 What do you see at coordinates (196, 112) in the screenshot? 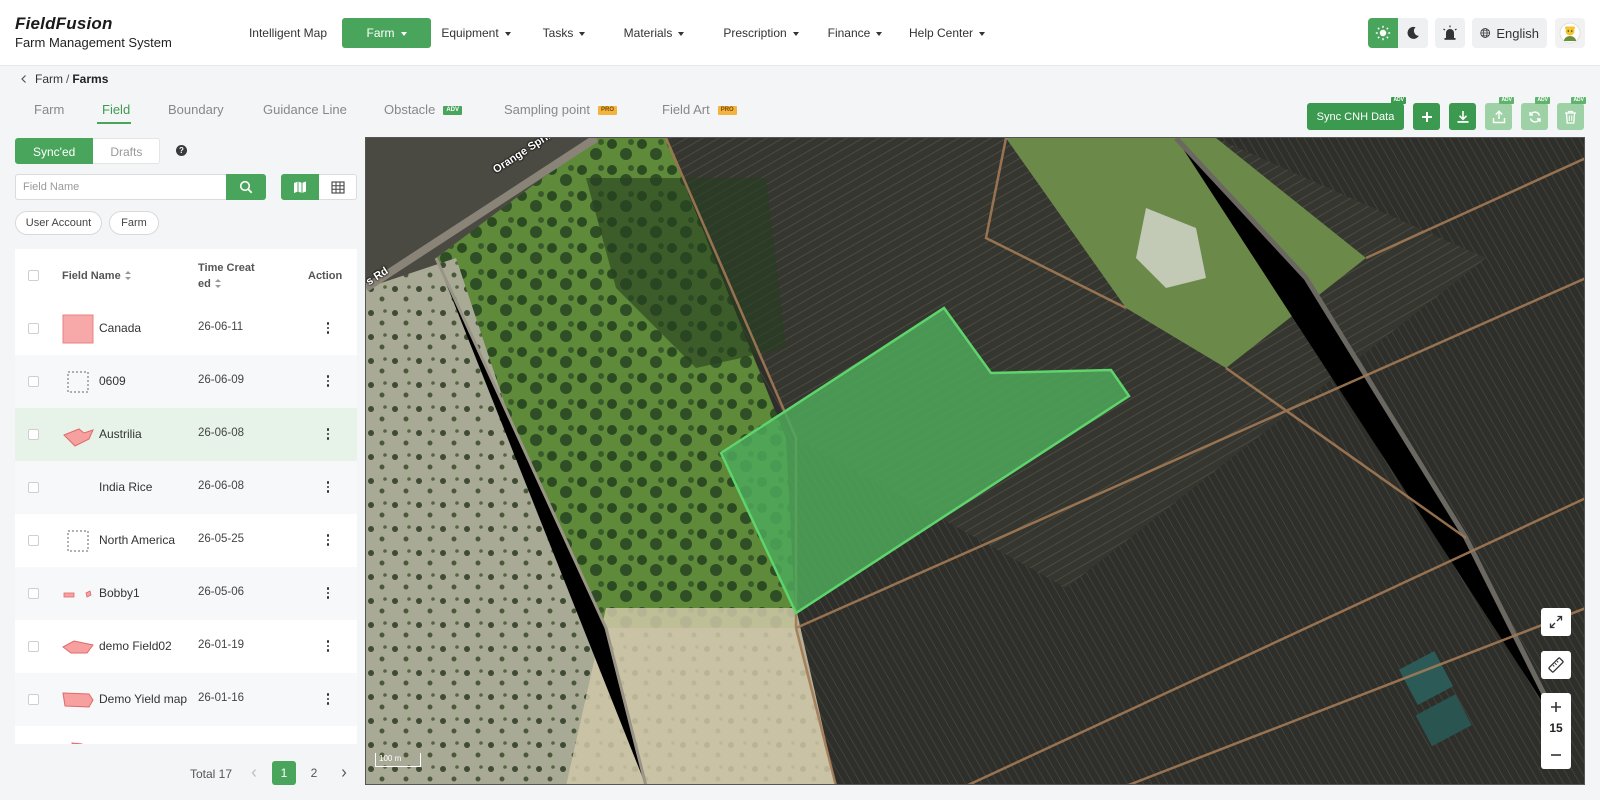
I see `tab-boundary: Boundary` at bounding box center [196, 112].